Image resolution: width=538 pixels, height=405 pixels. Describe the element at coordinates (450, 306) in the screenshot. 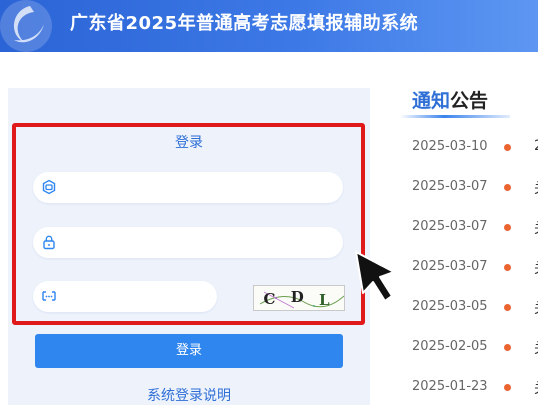

I see `notice-date: 2025-03-05` at that location.